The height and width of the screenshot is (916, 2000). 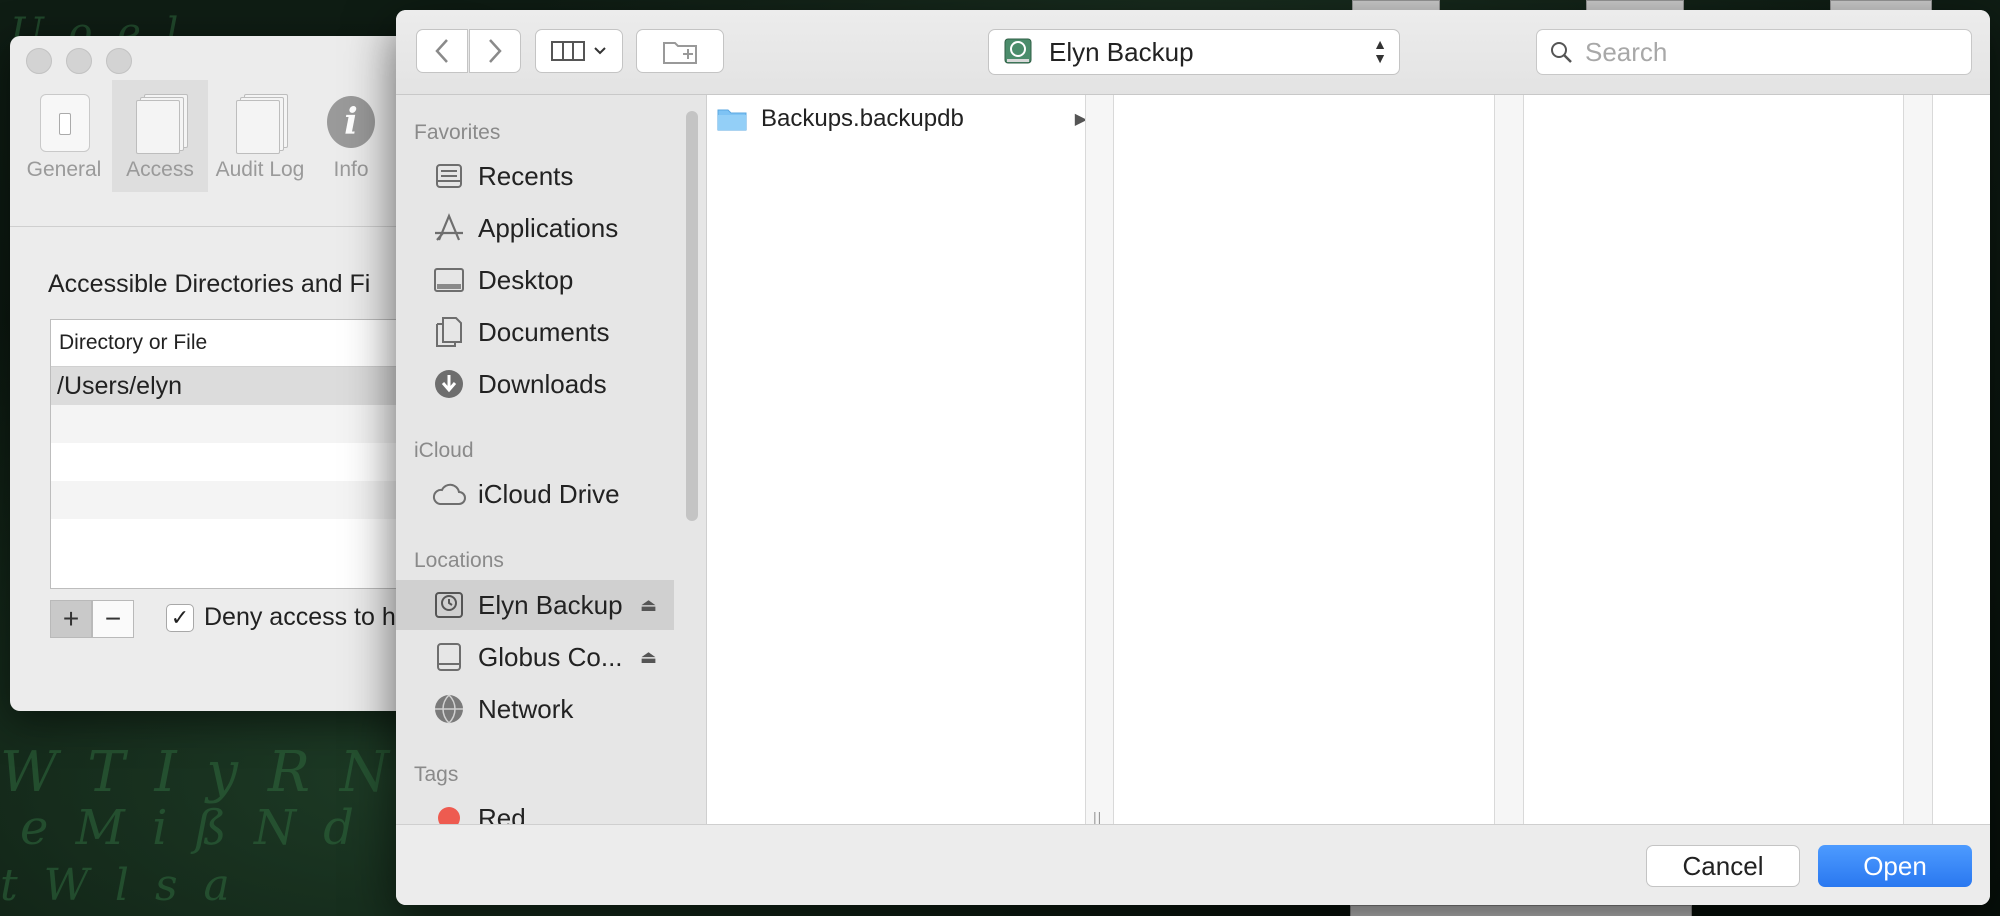 I want to click on recents-icon, so click(x=449, y=176).